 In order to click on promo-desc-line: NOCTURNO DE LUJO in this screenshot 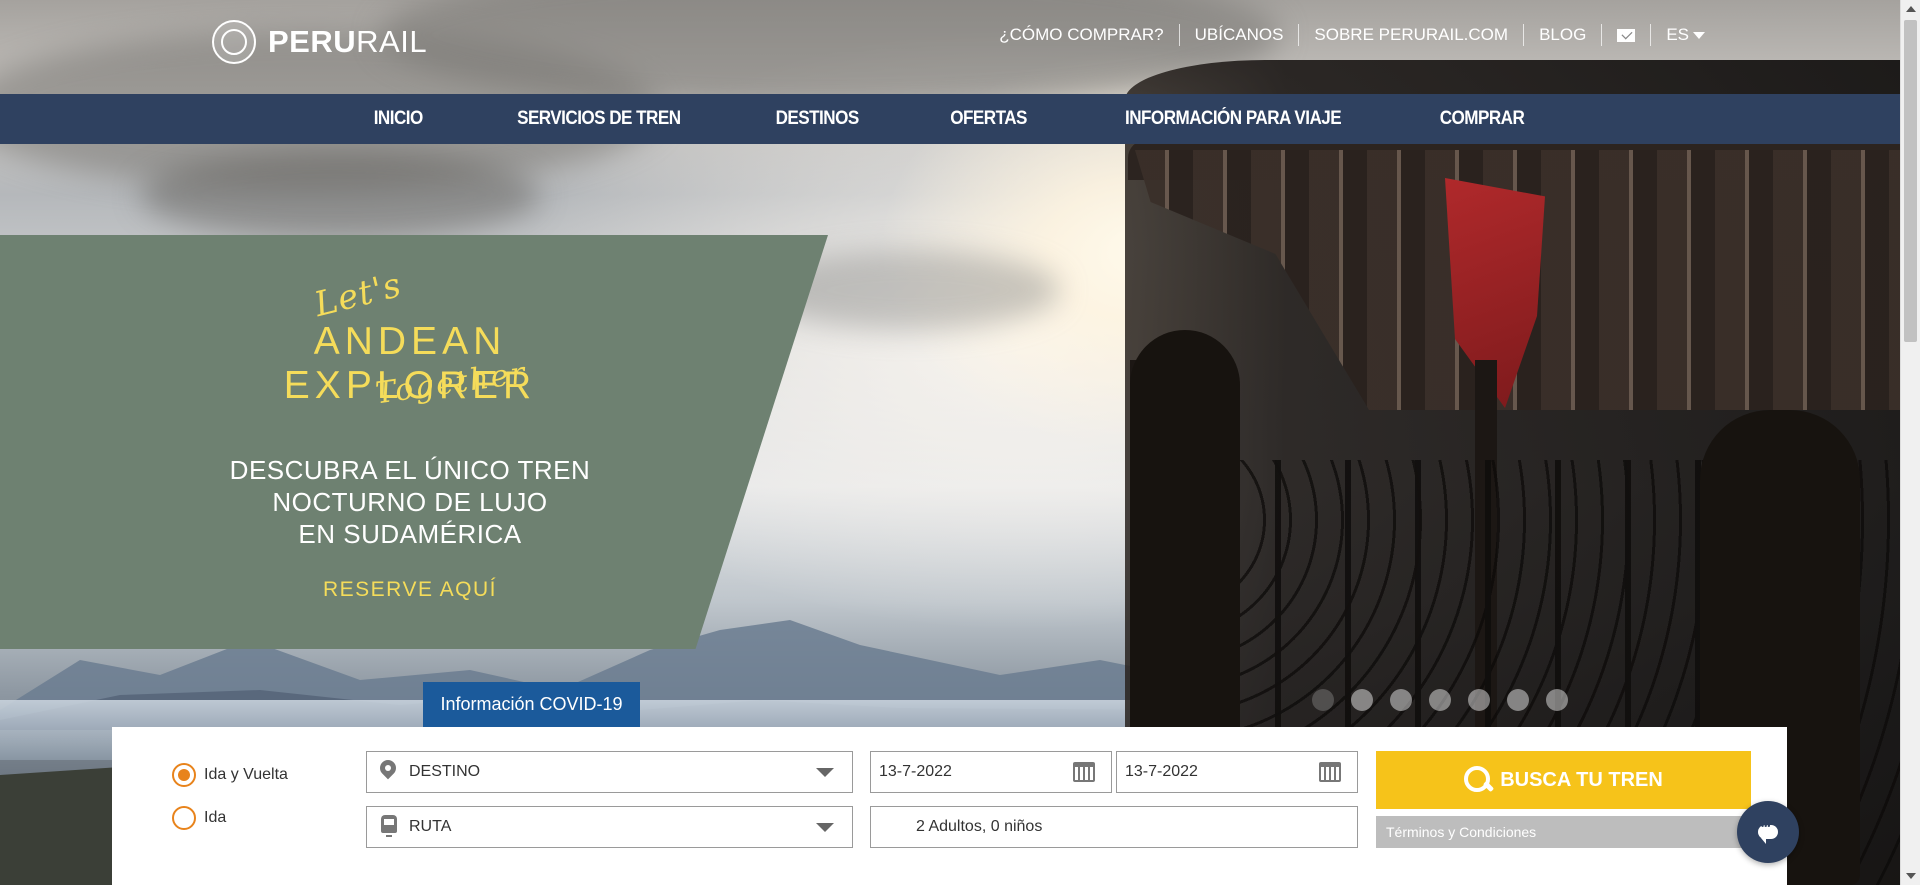, I will do `click(410, 502)`.